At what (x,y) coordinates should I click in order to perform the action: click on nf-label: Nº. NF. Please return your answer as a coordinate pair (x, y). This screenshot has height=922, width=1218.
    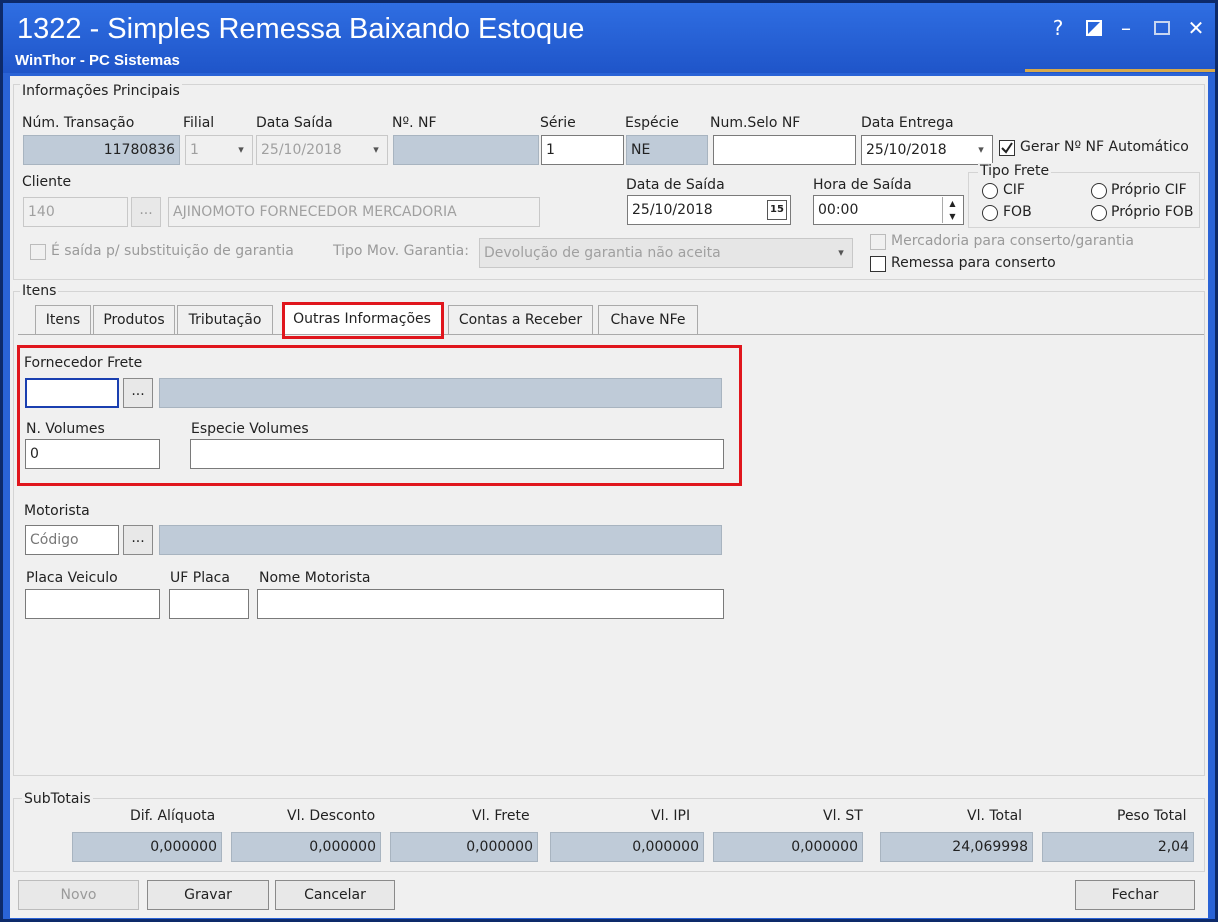
    Looking at the image, I should click on (414, 123).